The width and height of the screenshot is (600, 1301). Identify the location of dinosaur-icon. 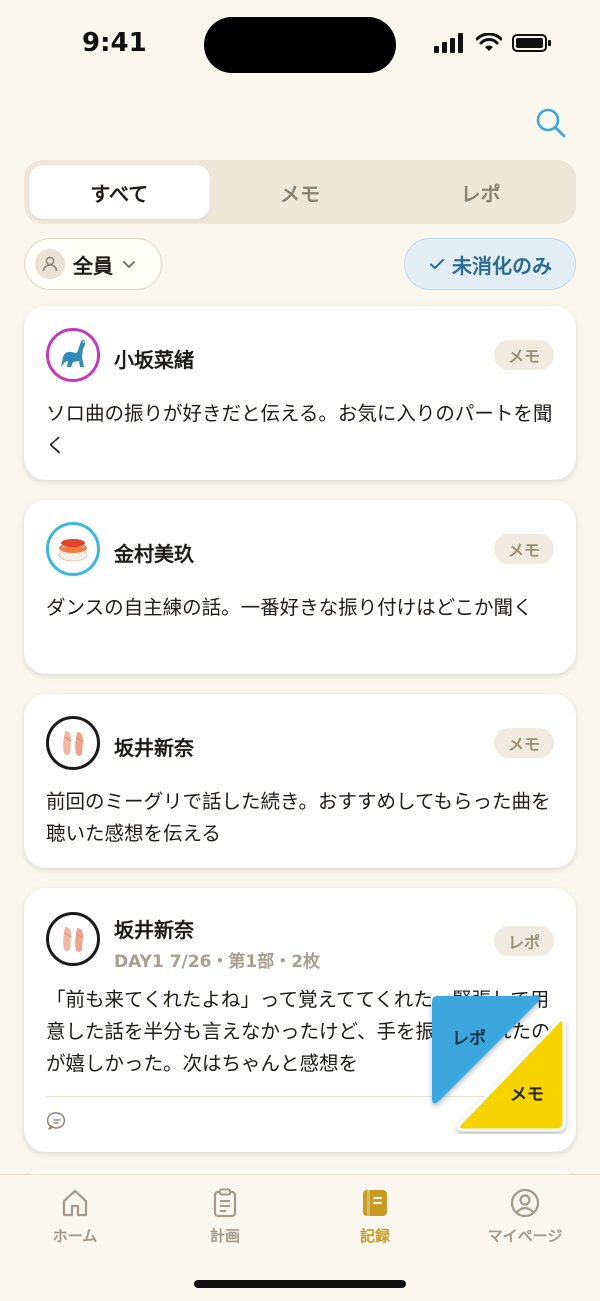
(73, 353).